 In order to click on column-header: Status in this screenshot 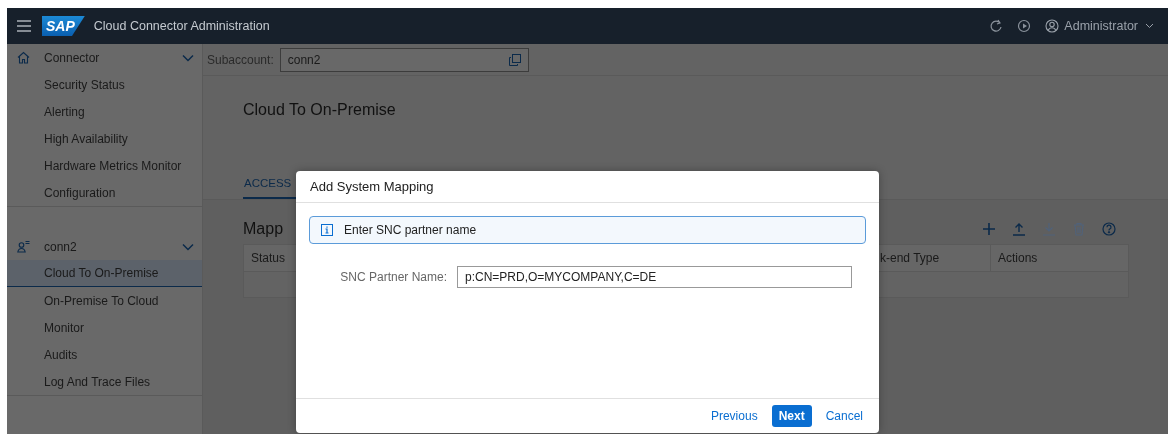, I will do `click(268, 258)`.